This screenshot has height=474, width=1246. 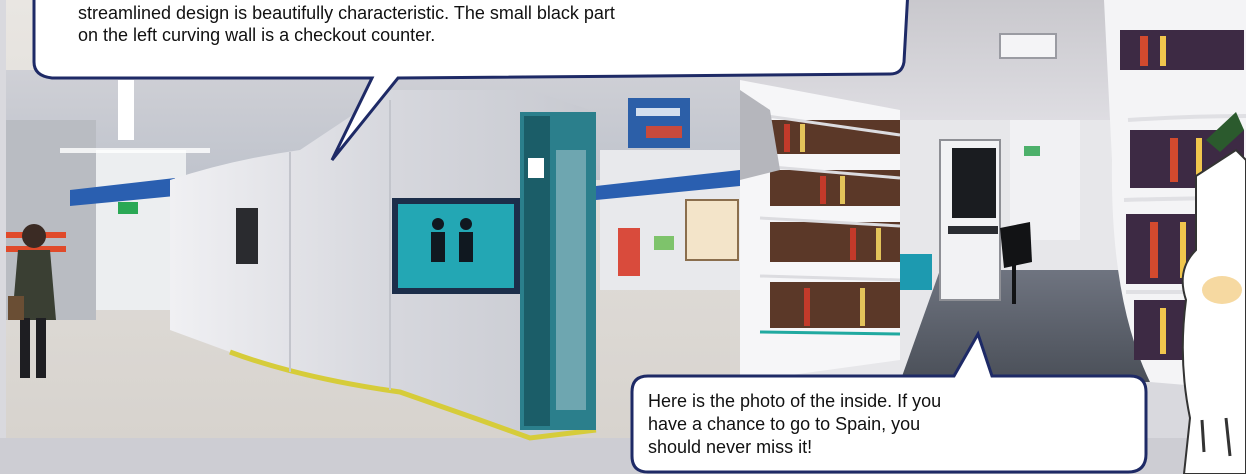 I want to click on bottom-bubble-line-1: Here is the photo of the inside. If you, so click(x=795, y=401).